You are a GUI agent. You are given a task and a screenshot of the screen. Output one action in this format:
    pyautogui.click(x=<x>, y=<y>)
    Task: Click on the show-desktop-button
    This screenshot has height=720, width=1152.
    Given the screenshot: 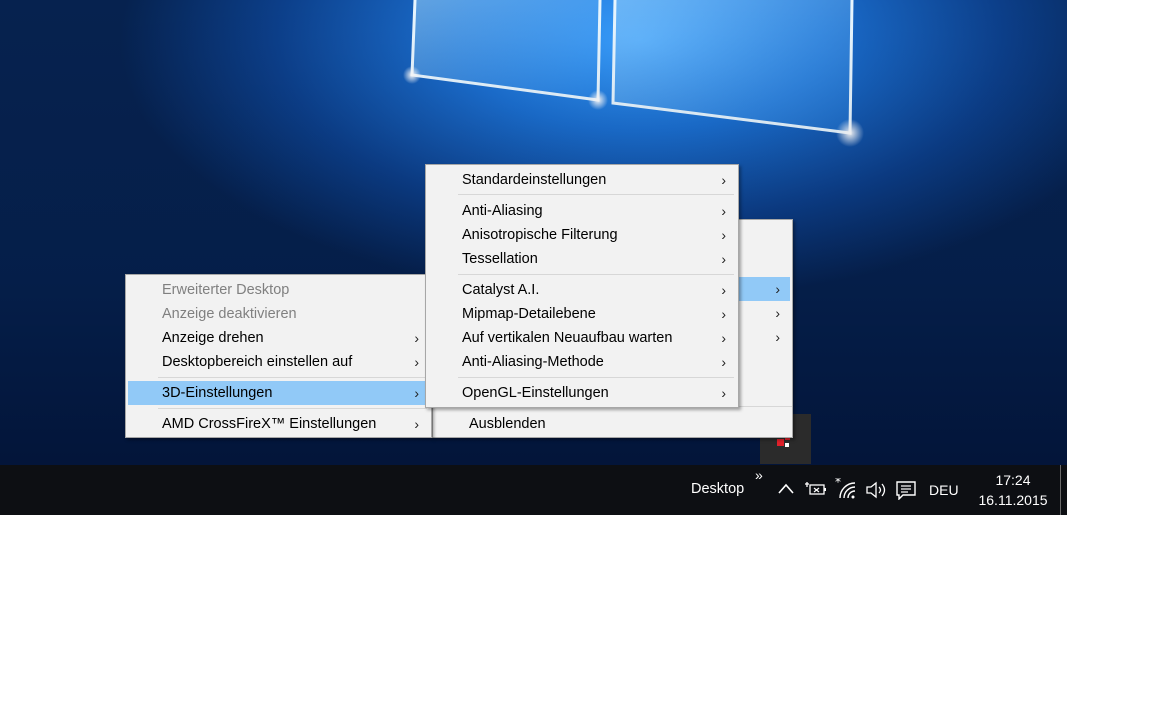 What is the action you would take?
    pyautogui.click(x=1060, y=490)
    